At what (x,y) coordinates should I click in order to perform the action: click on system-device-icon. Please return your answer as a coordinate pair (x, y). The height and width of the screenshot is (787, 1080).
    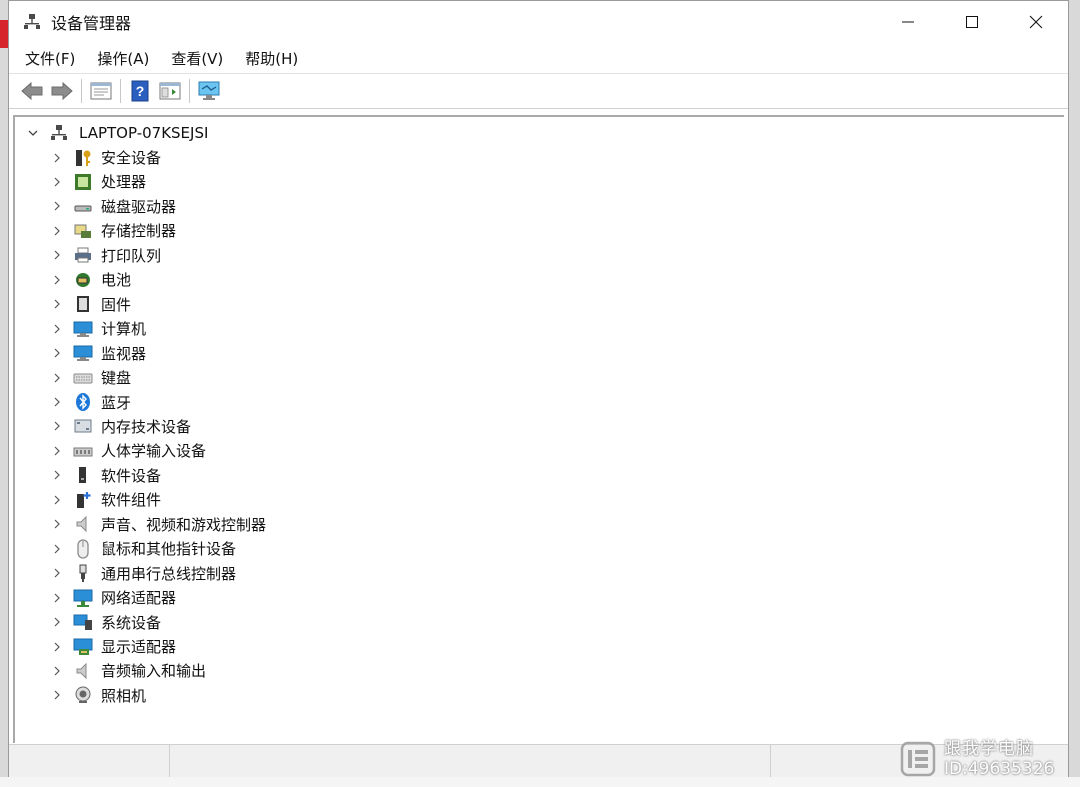
    Looking at the image, I should click on (82, 622).